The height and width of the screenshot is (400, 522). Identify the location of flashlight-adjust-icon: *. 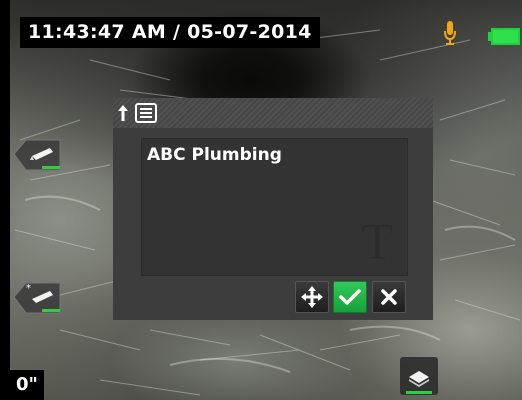
(37, 298).